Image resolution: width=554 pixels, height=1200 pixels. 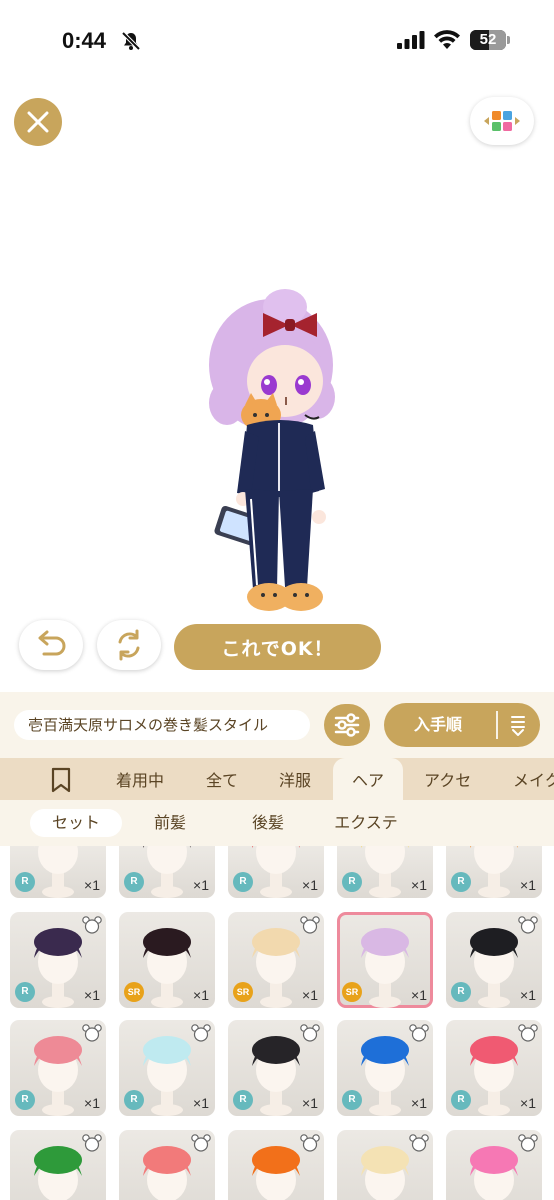 I want to click on subtab-front-hair: 前髪, so click(x=170, y=823).